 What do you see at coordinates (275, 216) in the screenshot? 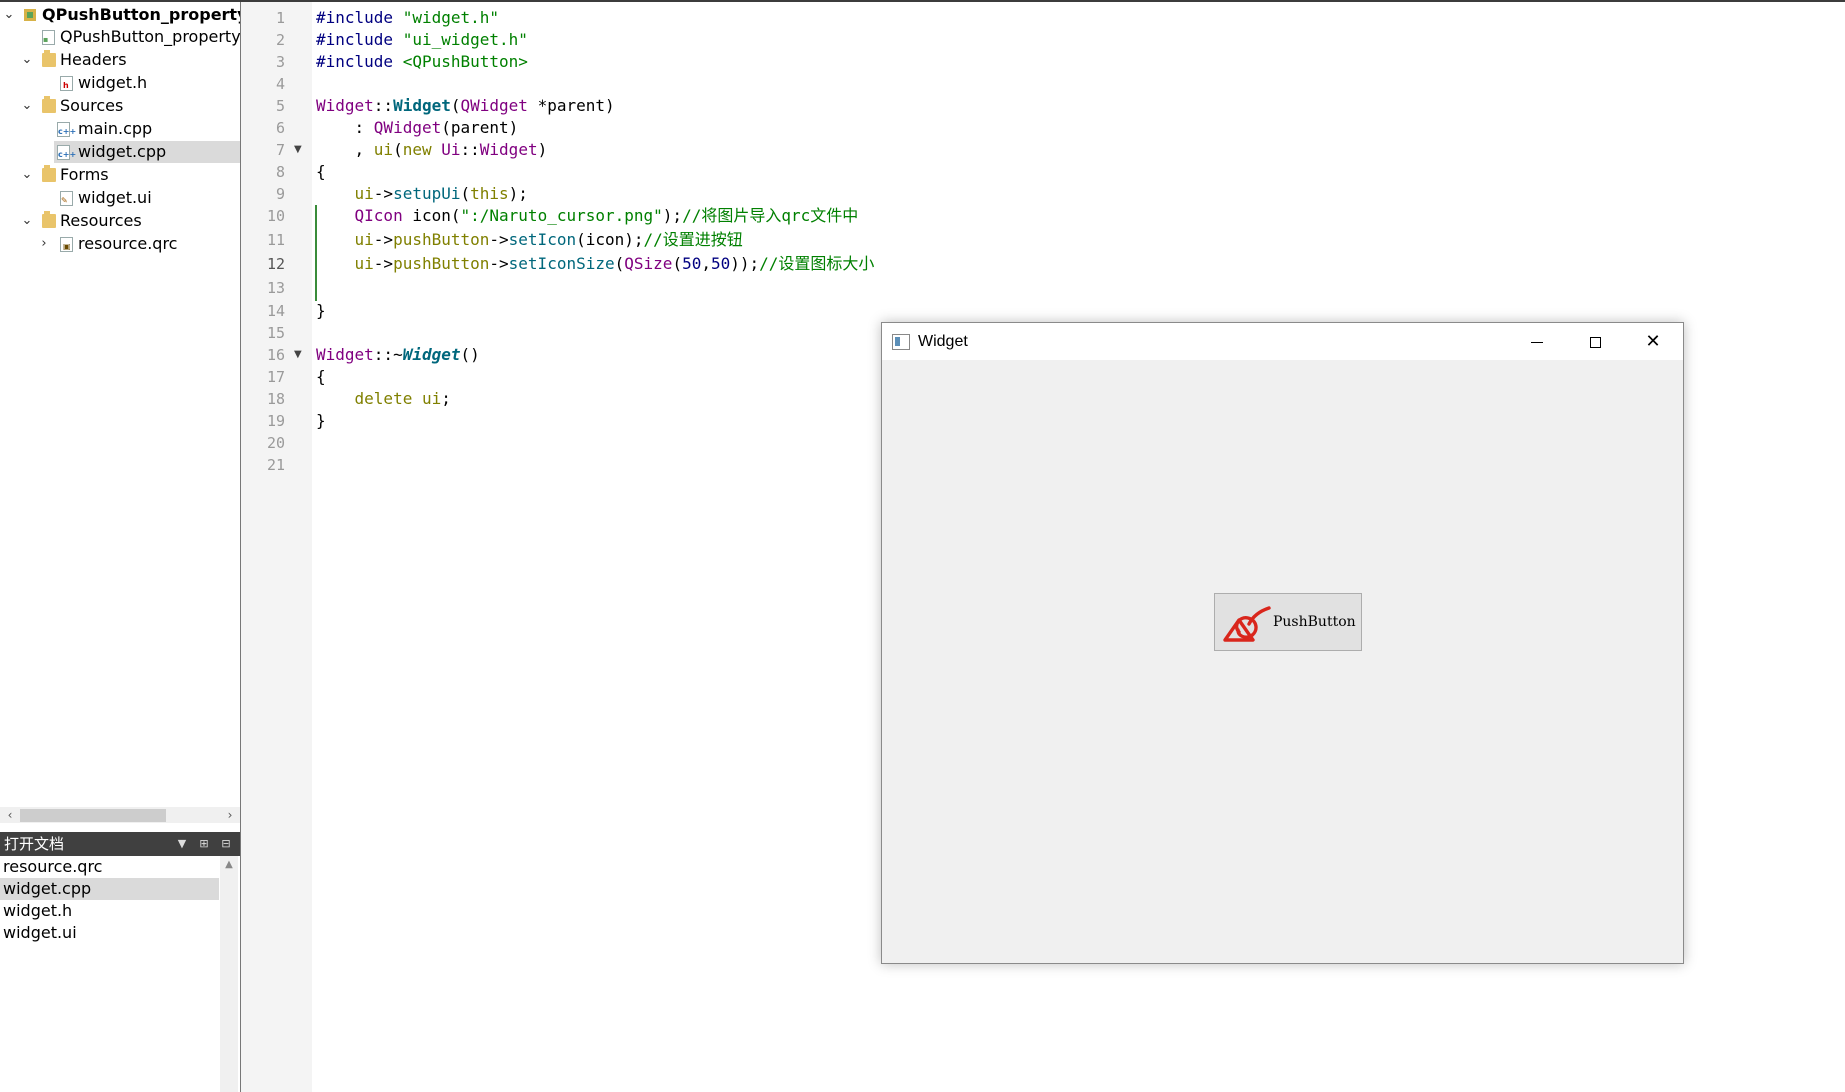
I see `line-number: 10` at bounding box center [275, 216].